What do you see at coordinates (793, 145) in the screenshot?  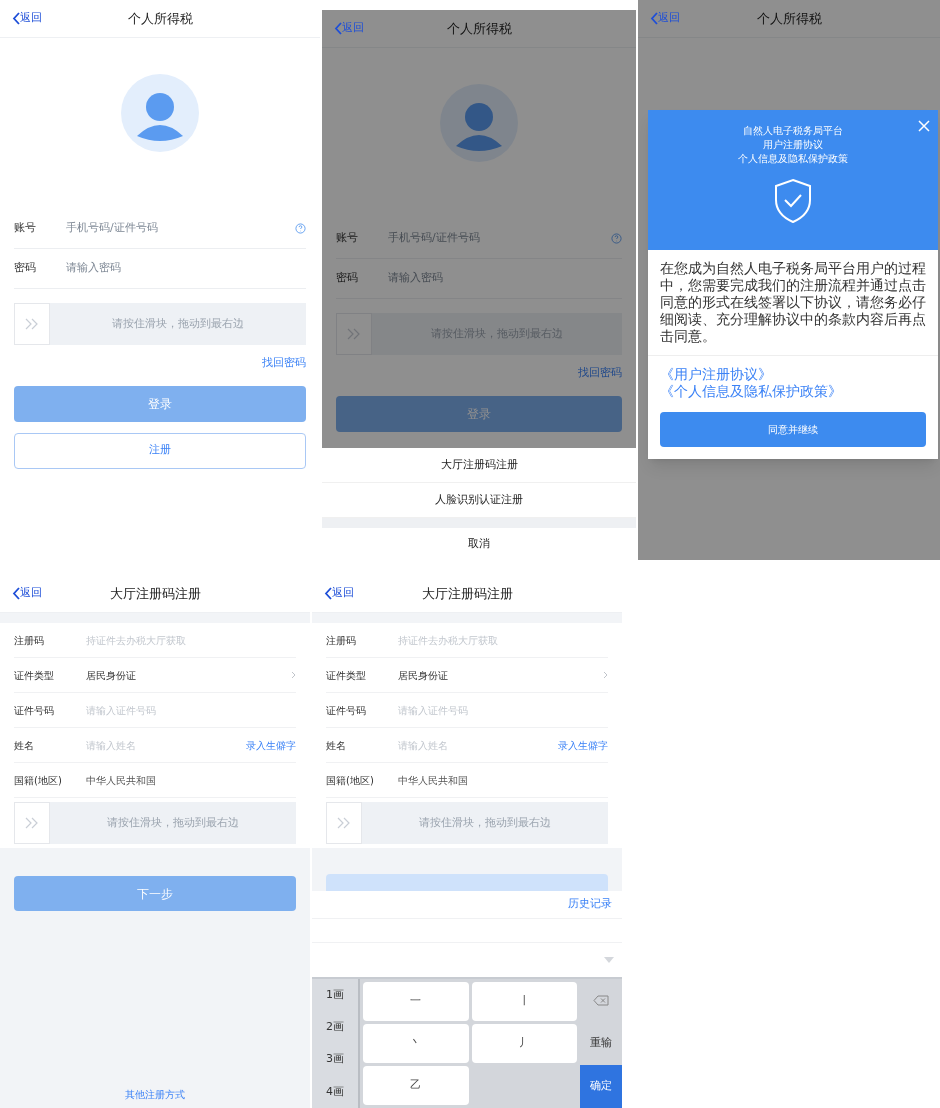 I see `dialog-title: 用户注册协议` at bounding box center [793, 145].